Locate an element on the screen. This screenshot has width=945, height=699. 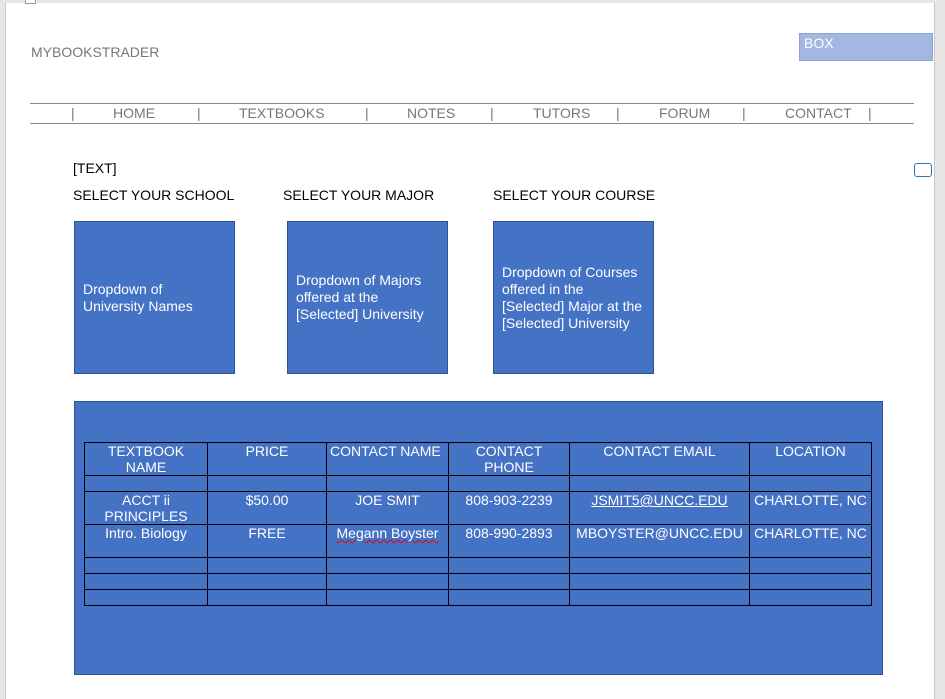
nav-home: HOME is located at coordinates (134, 113).